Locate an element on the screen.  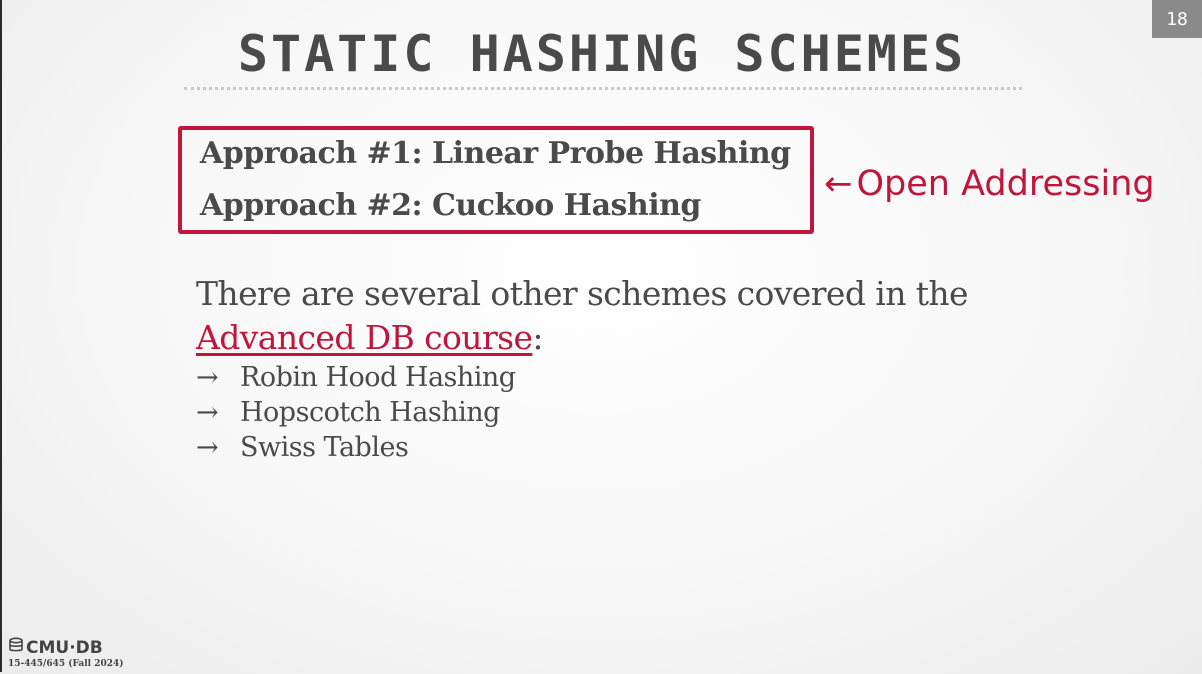
list-item: → Hopscotch Hashing is located at coordinates (356, 412).